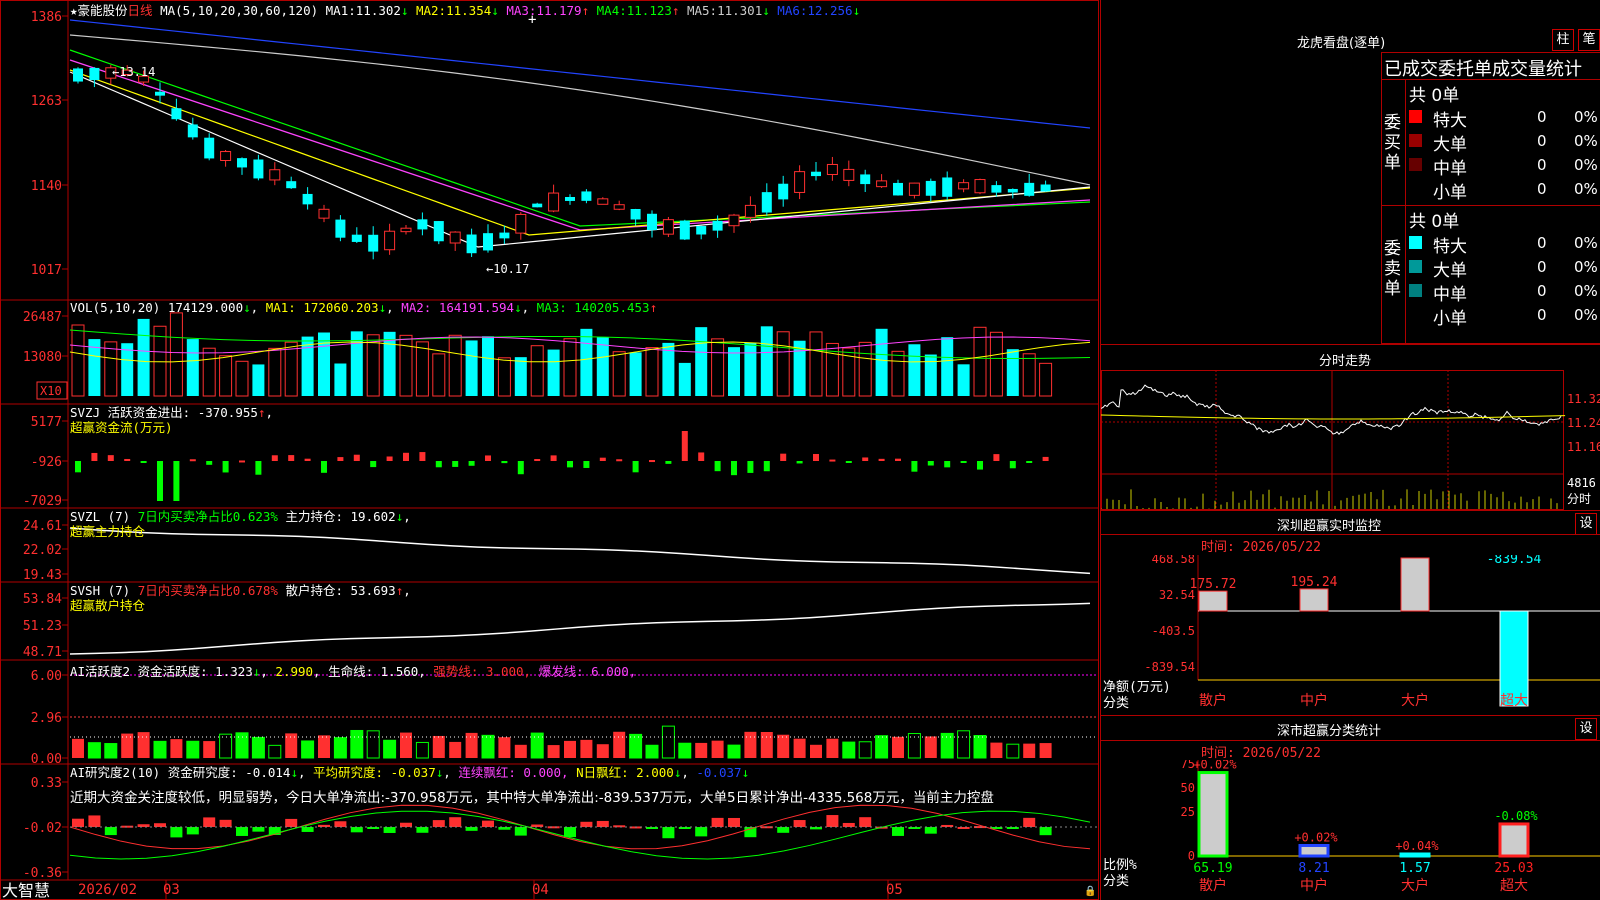 The height and width of the screenshot is (900, 1600). I want to click on candlesticks, so click(562, 162).